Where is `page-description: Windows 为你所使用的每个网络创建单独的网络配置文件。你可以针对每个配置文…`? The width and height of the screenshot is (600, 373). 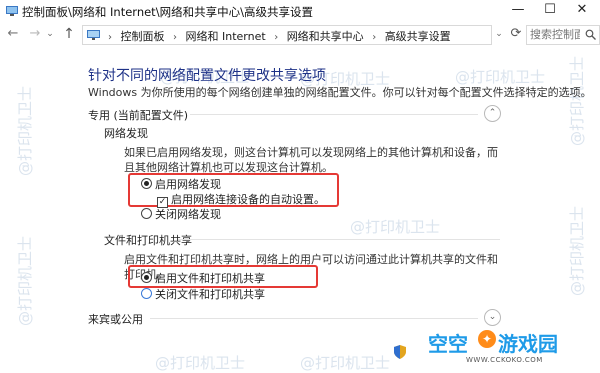 page-description: Windows 为你所使用的每个网络创建单独的网络配置文件。你可以针对每个配置文… is located at coordinates (340, 92).